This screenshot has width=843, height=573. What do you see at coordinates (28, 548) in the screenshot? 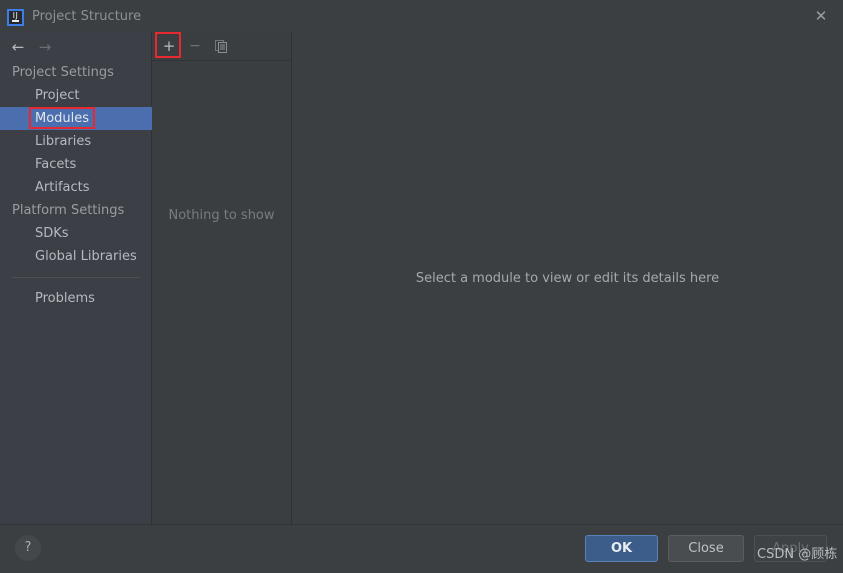
I see `help-button: ?` at bounding box center [28, 548].